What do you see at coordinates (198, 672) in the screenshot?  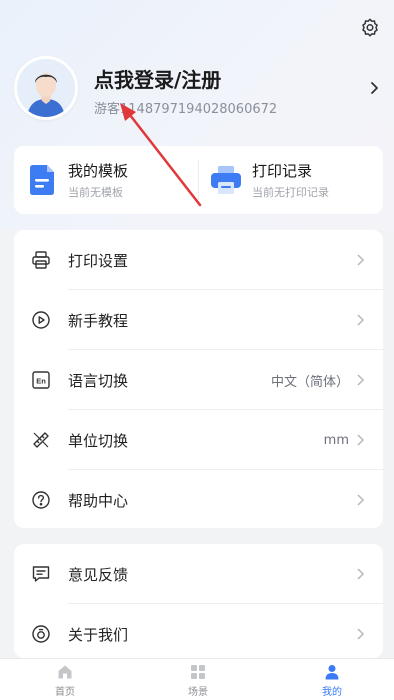 I see `grid-icon` at bounding box center [198, 672].